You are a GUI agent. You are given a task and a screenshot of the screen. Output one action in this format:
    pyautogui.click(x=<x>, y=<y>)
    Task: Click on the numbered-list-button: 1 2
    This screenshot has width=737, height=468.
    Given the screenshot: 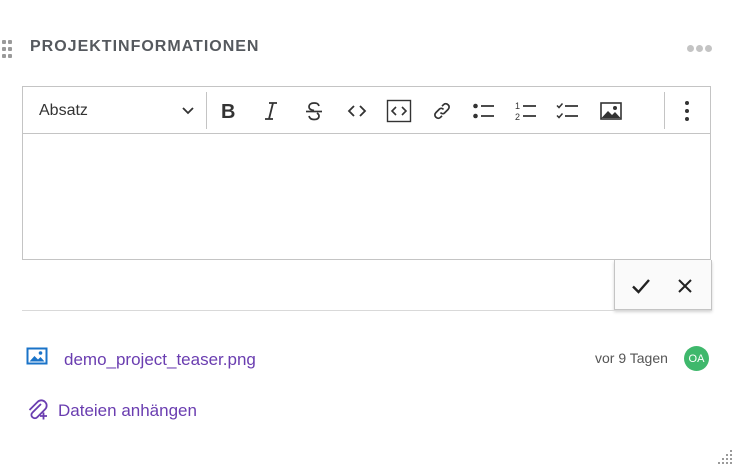 What is the action you would take?
    pyautogui.click(x=526, y=111)
    